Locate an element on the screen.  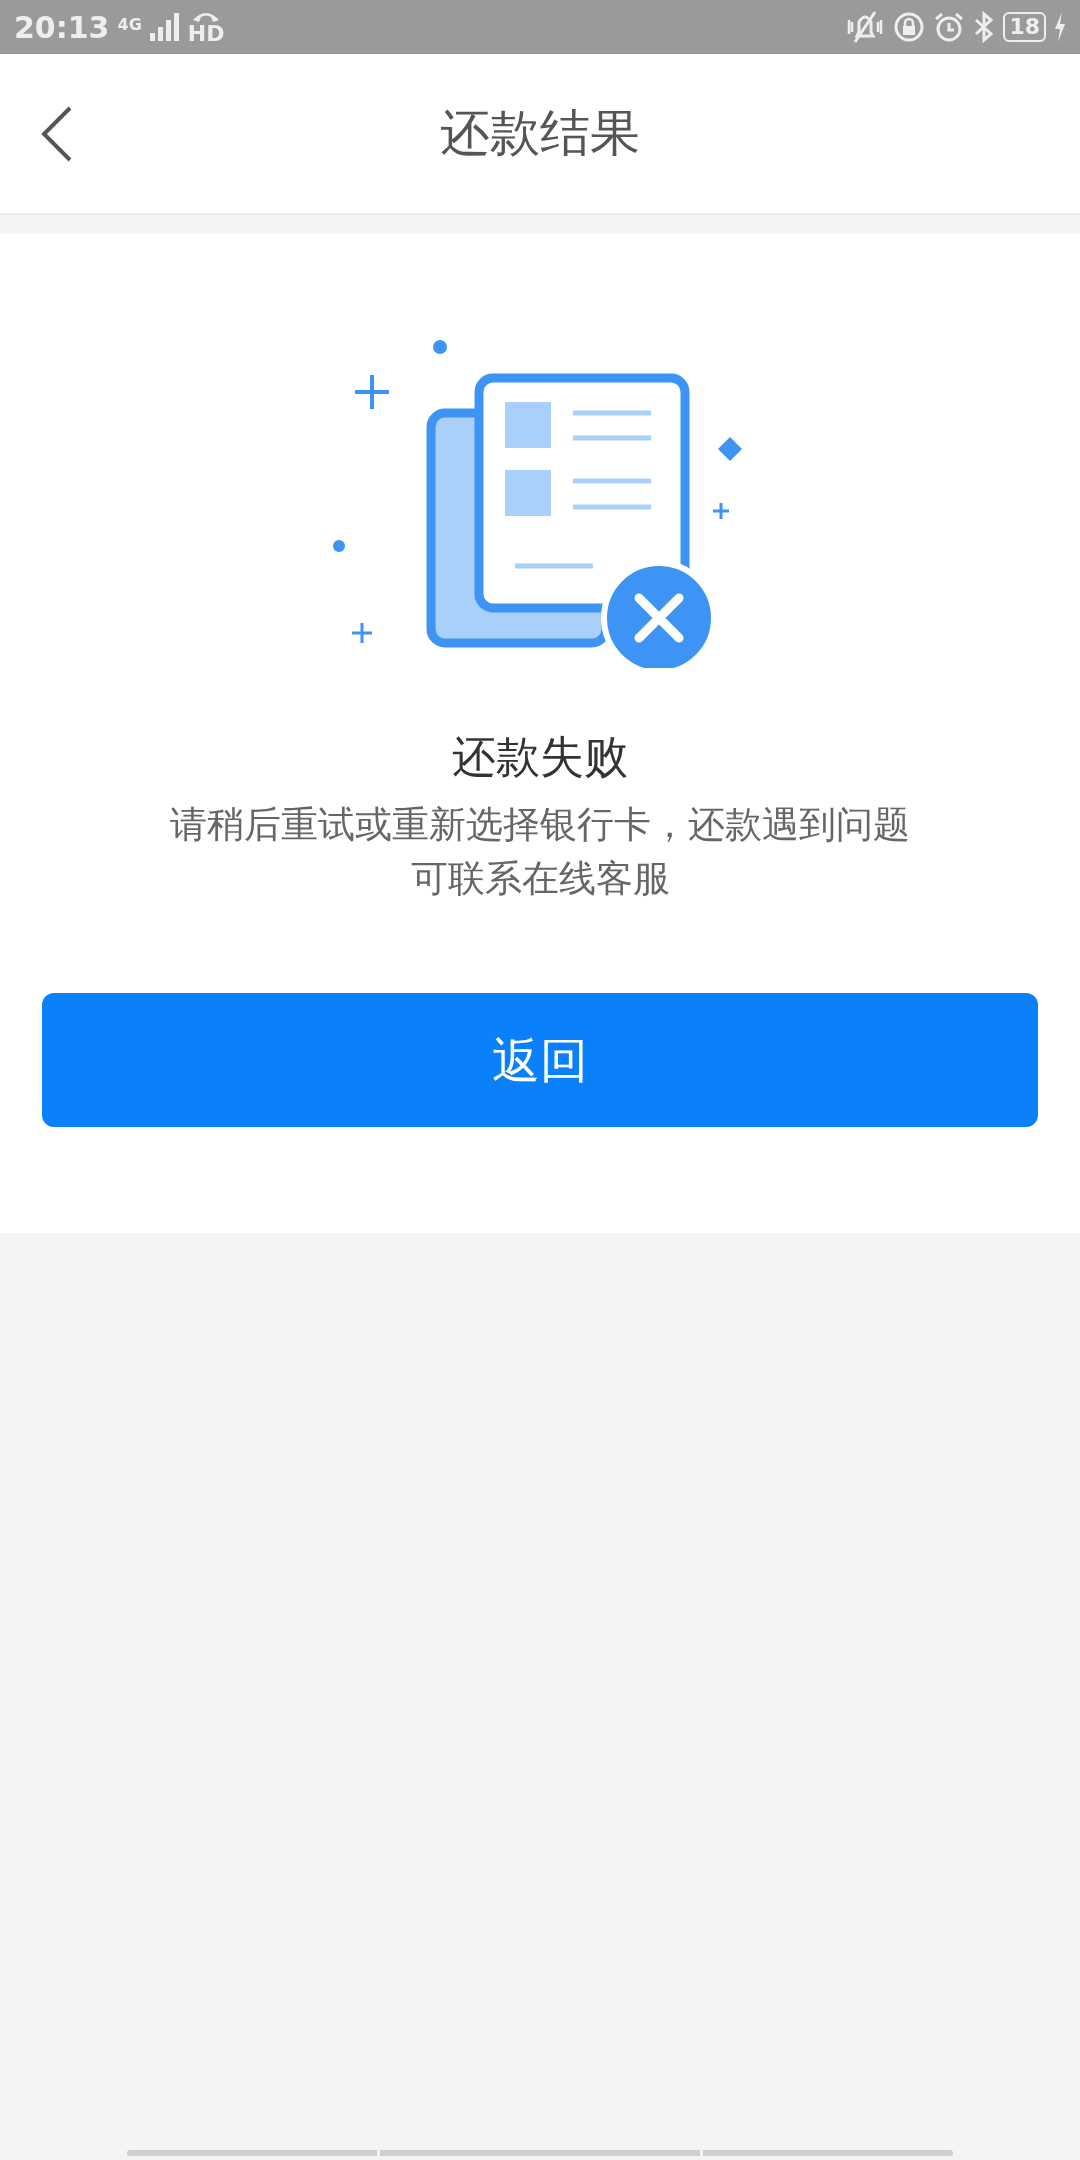
result-message: 请稍后重试或重新选择银行卡，还款遇到问题可联系在线客服 is located at coordinates (540, 852).